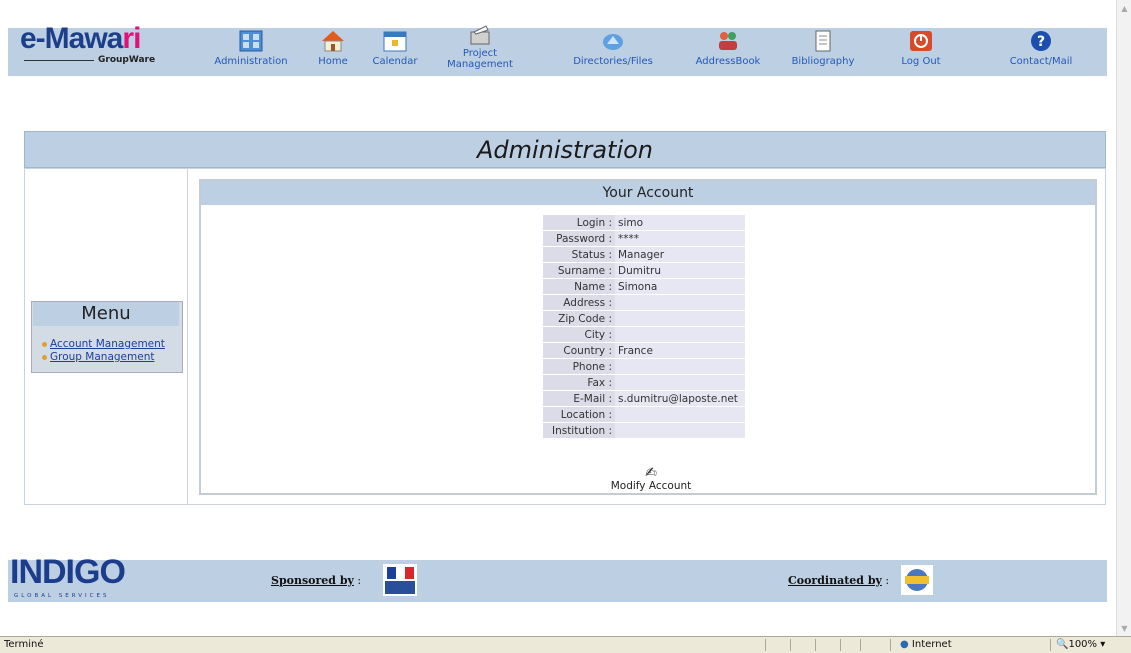 This screenshot has width=1131, height=653. I want to click on account-field-row: Fax :, so click(644, 382).